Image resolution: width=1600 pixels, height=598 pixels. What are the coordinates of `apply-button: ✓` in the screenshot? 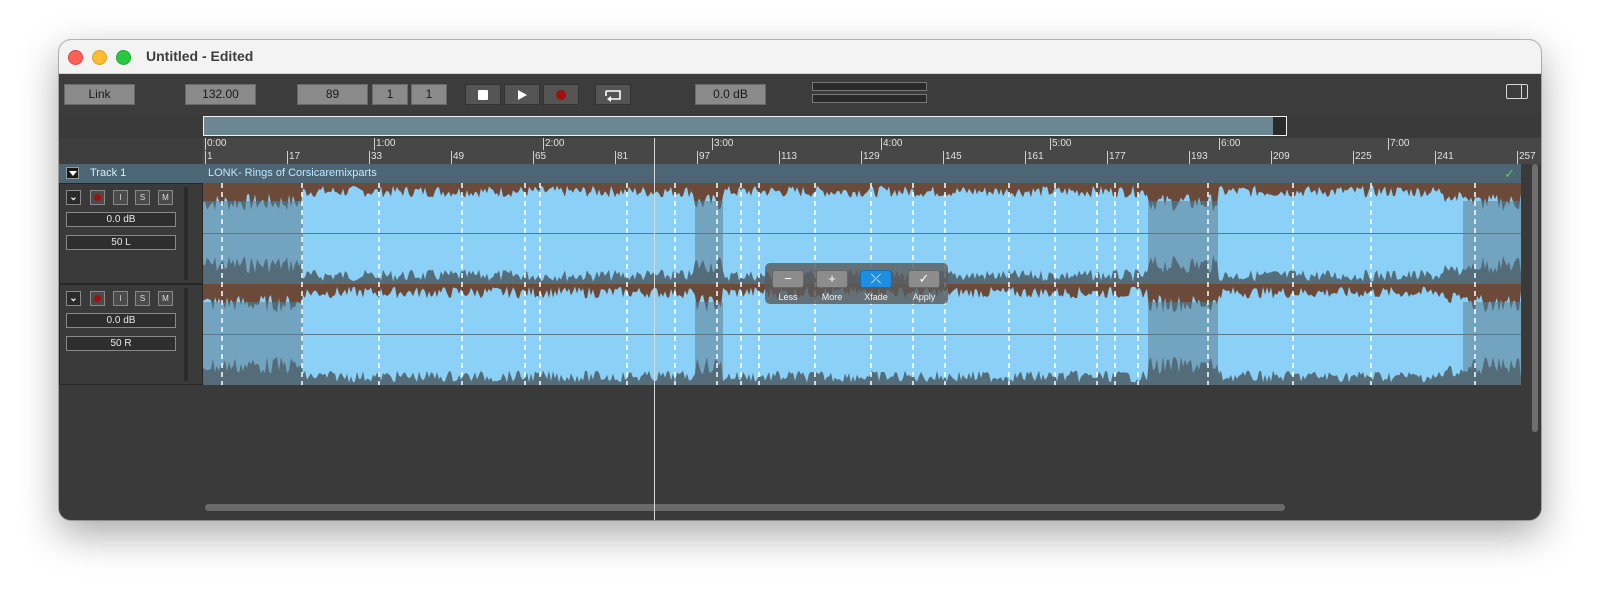 It's located at (924, 279).